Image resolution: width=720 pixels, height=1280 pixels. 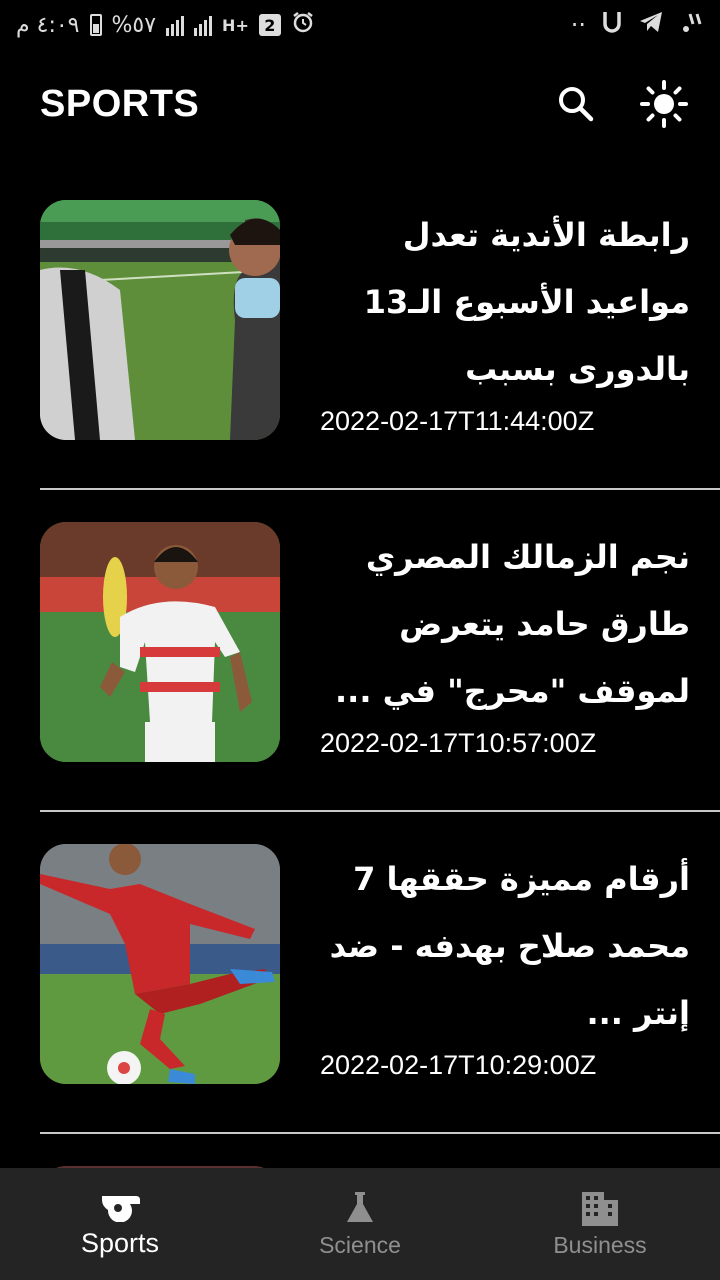 What do you see at coordinates (458, 743) in the screenshot?
I see `article-timestamp: 2022-02-17T10:57:00Z` at bounding box center [458, 743].